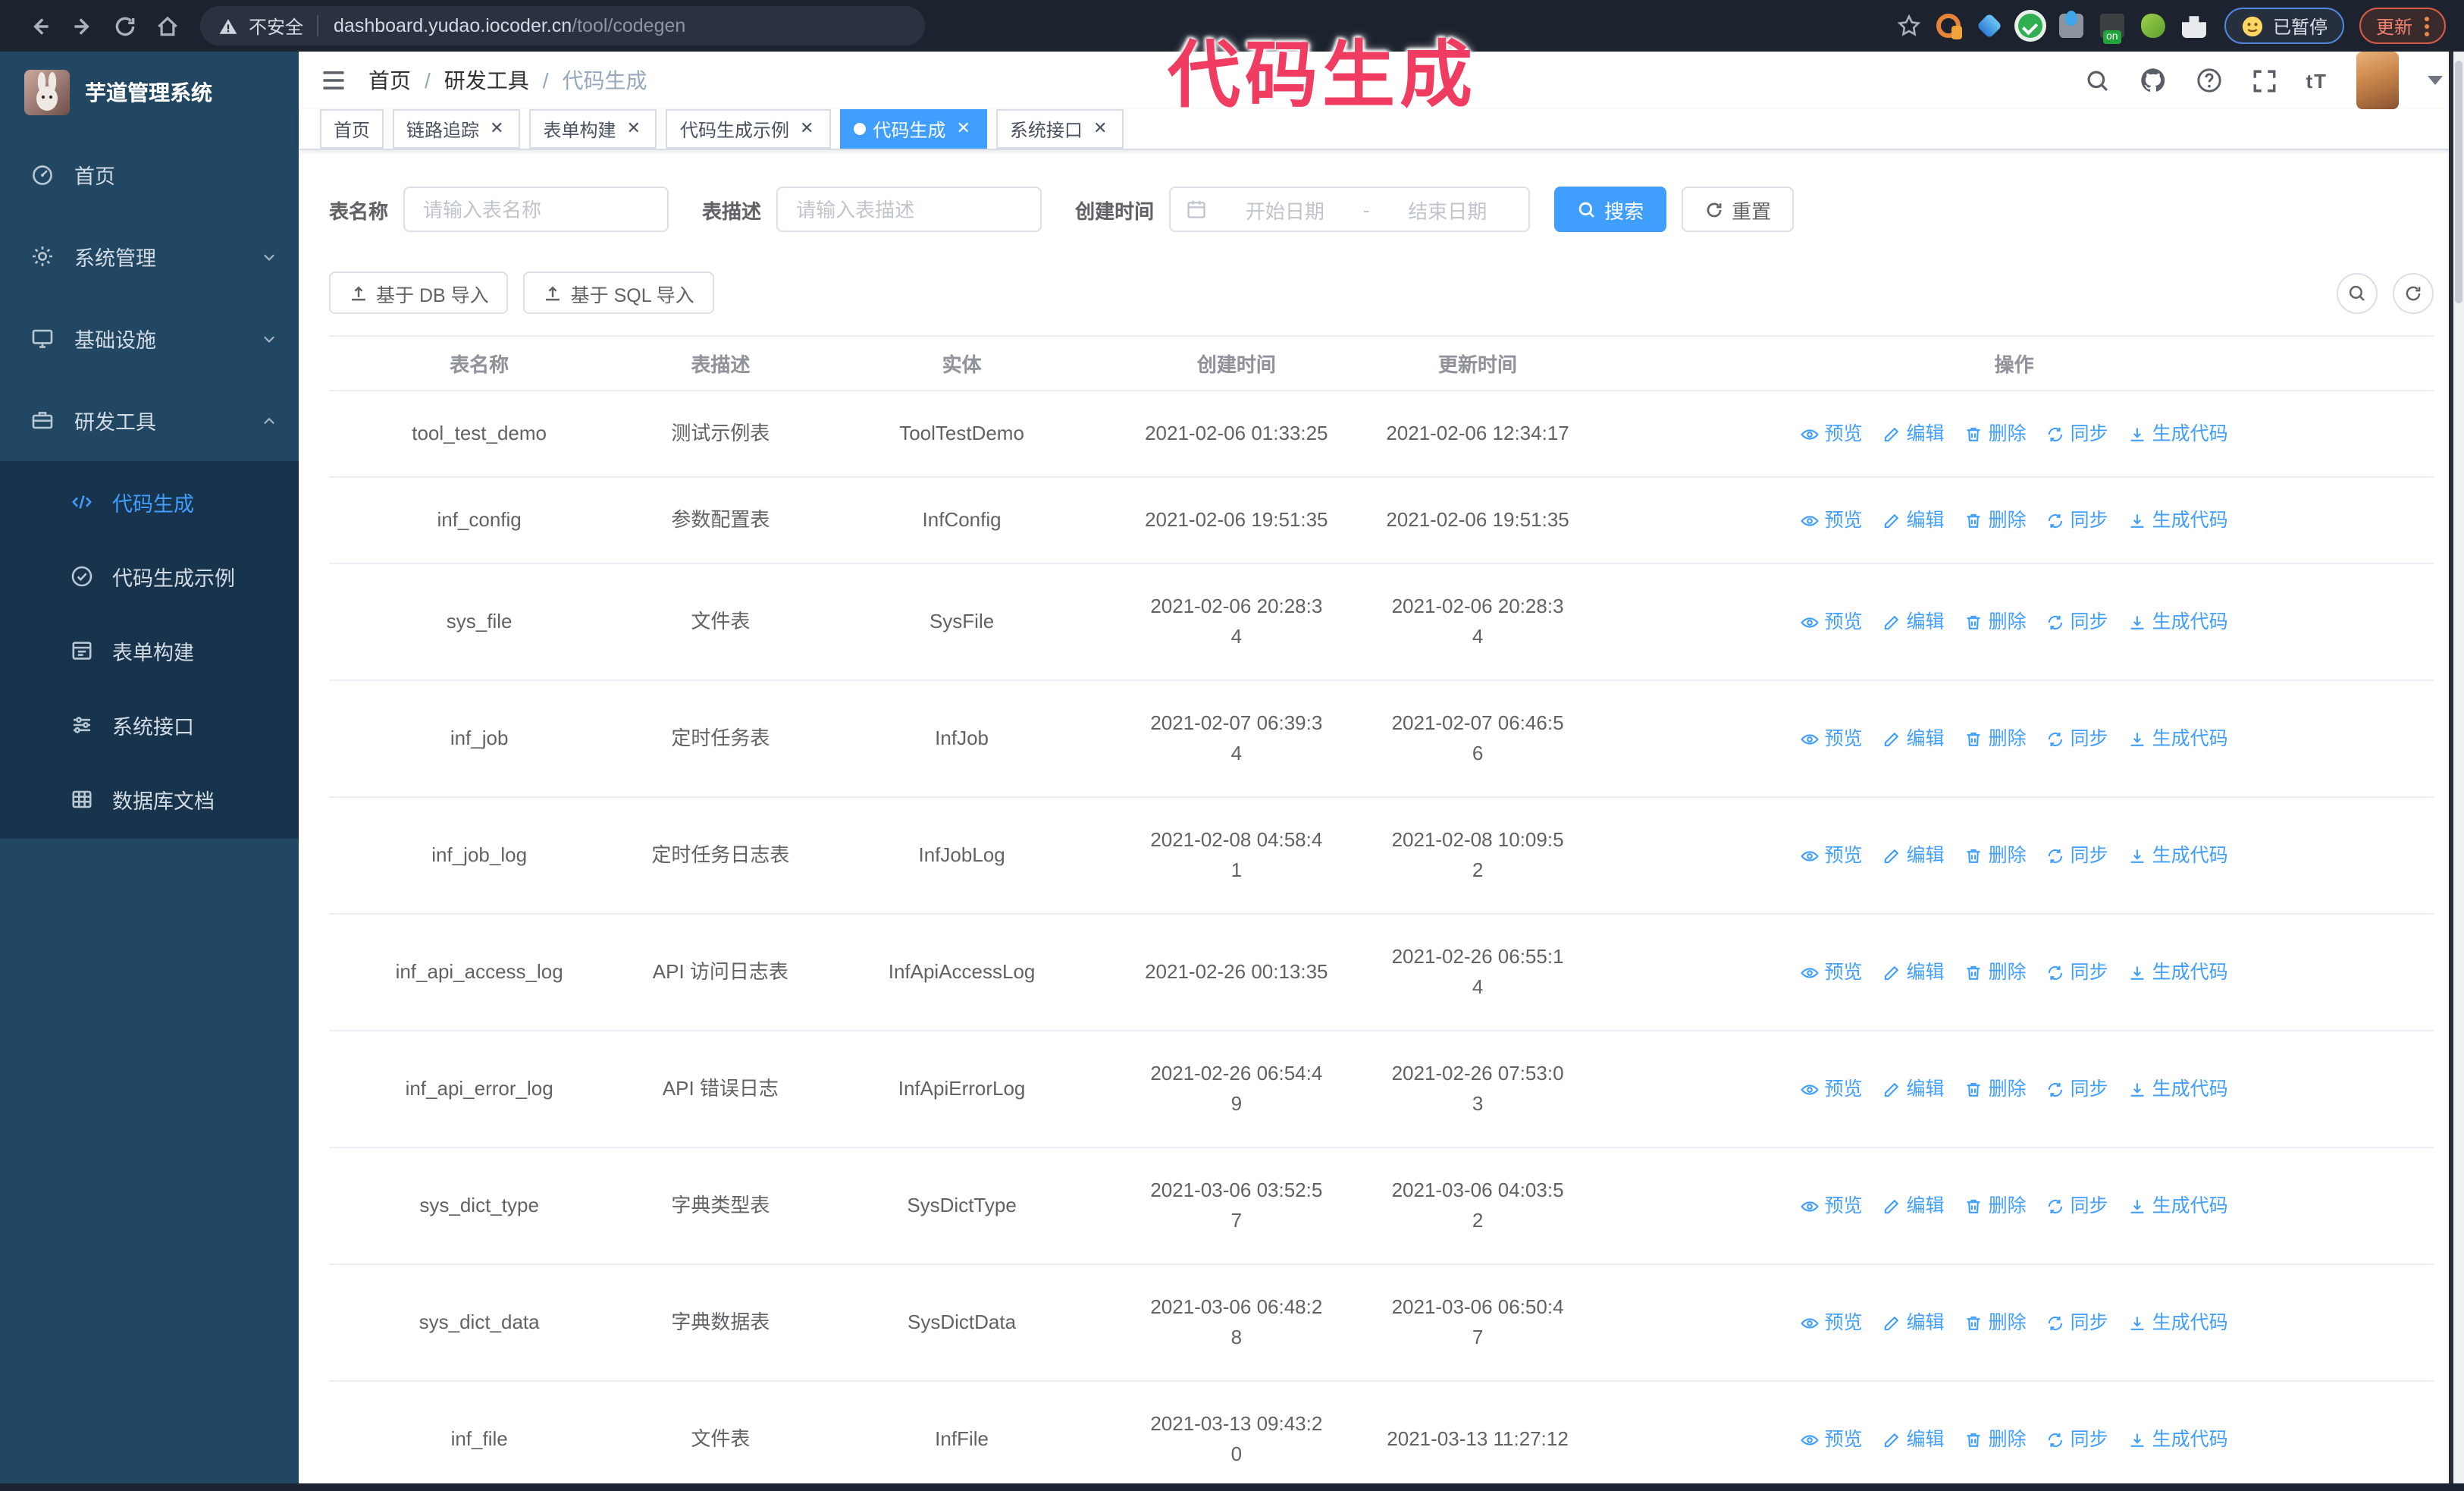  I want to click on sidebar-subitem-代码生成: 代码生成, so click(150, 501).